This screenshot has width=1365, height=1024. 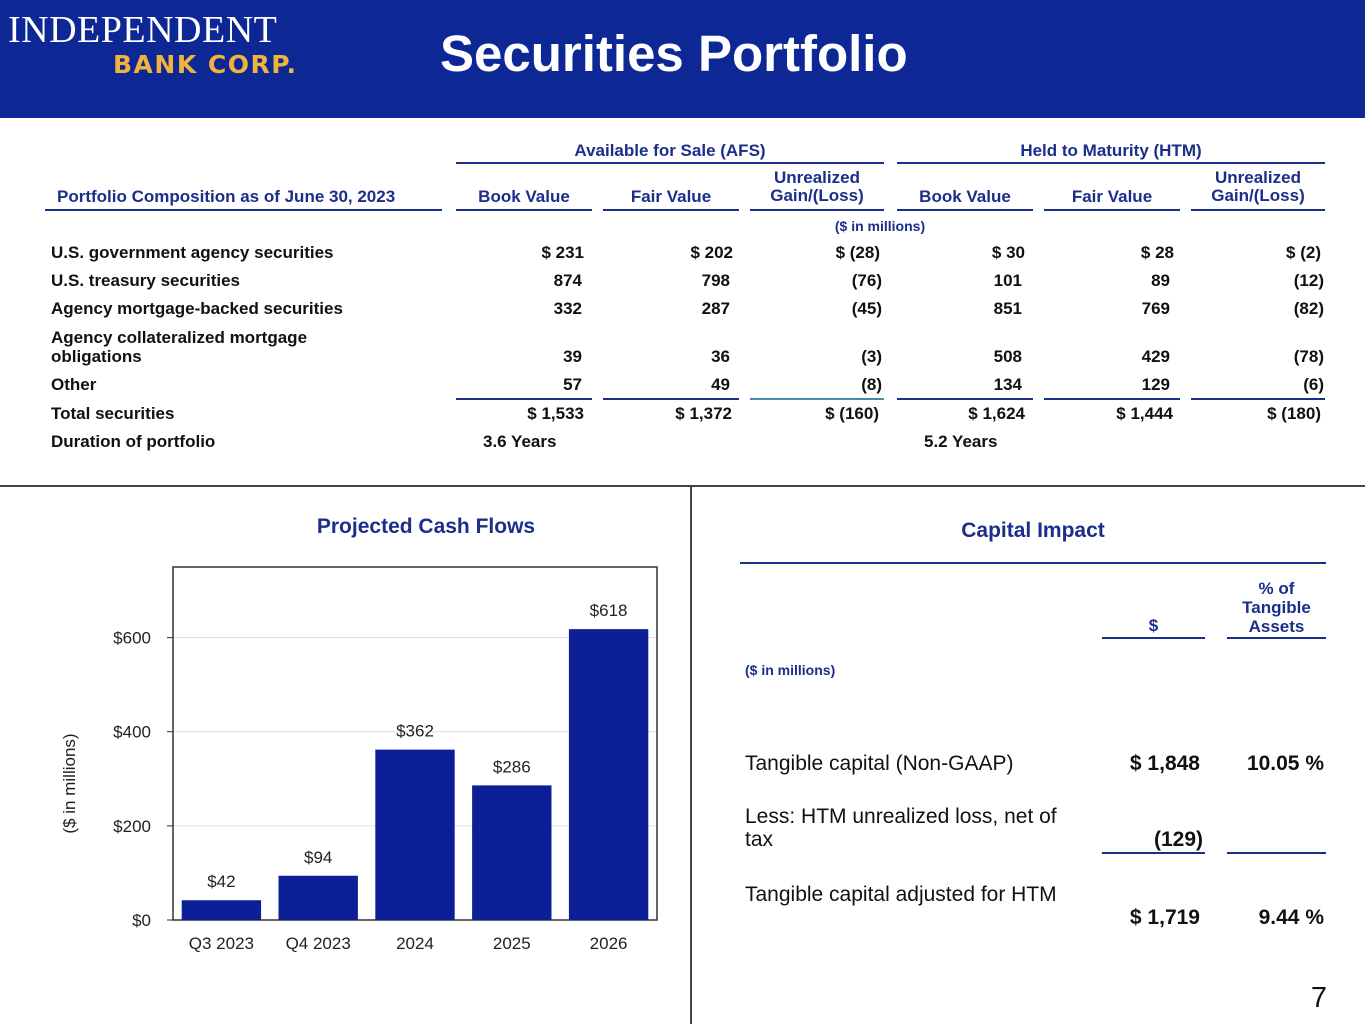 What do you see at coordinates (415, 731) in the screenshot?
I see `data-label: $362` at bounding box center [415, 731].